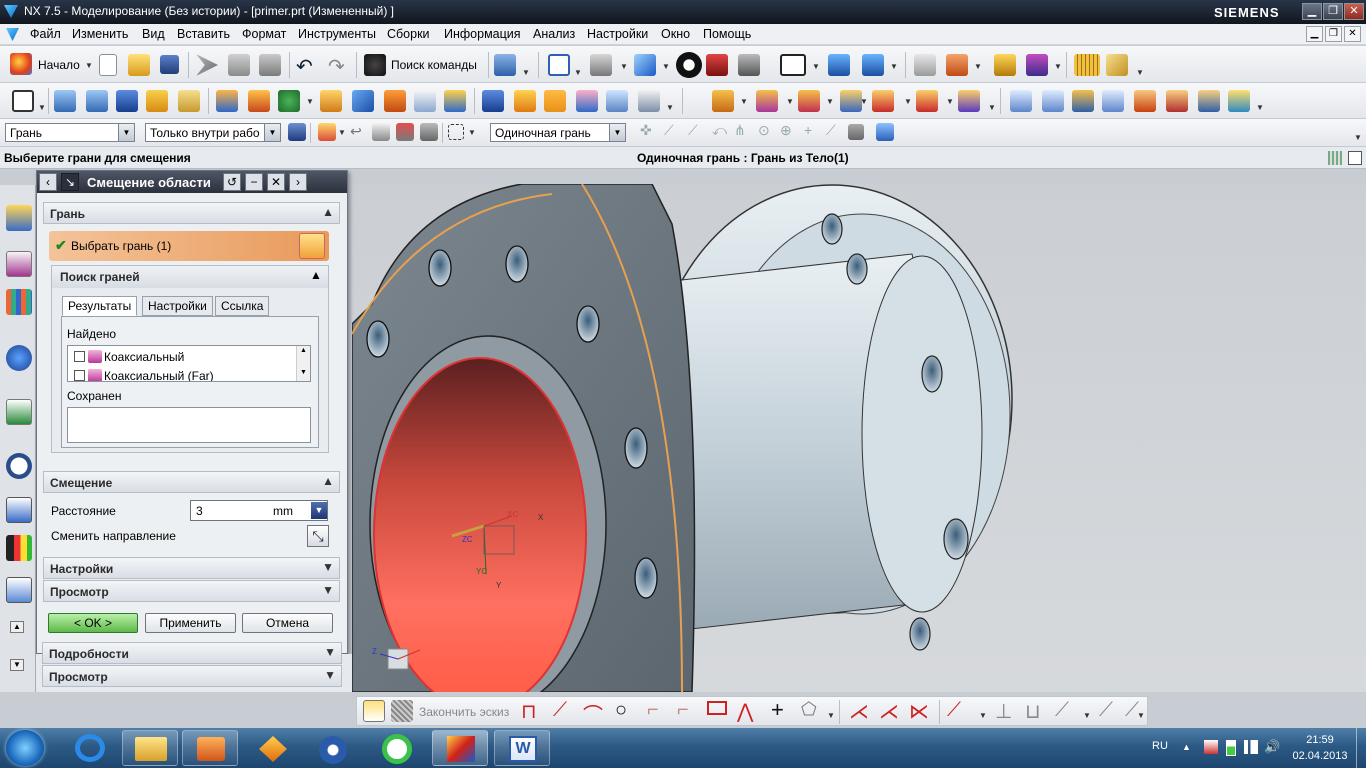 The height and width of the screenshot is (768, 1366). Describe the element at coordinates (1354, 11) in the screenshot. I see `close-button: ✕` at that location.